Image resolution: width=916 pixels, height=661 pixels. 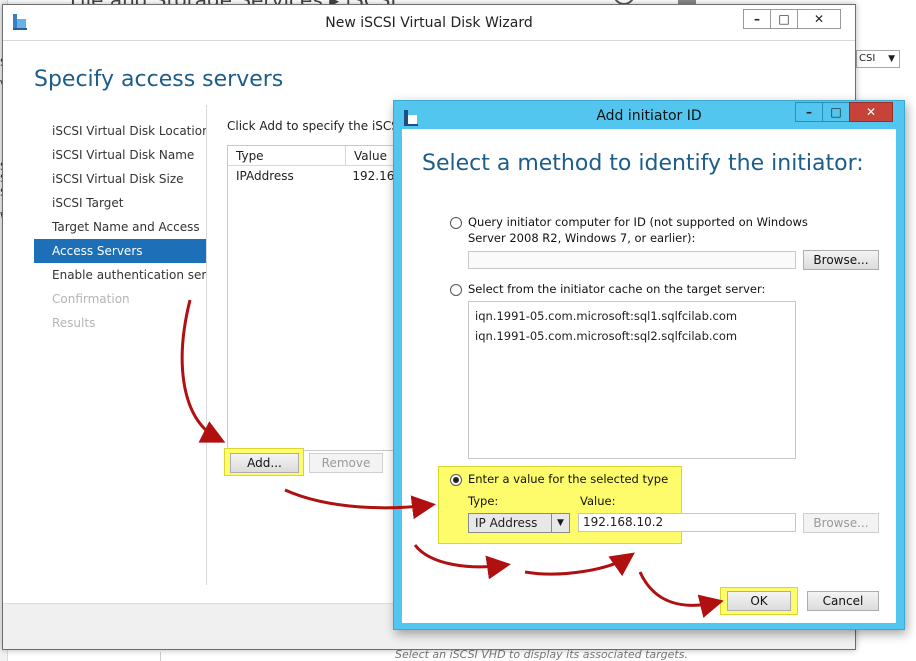 What do you see at coordinates (685, 0) in the screenshot?
I see `notification-count: 1` at bounding box center [685, 0].